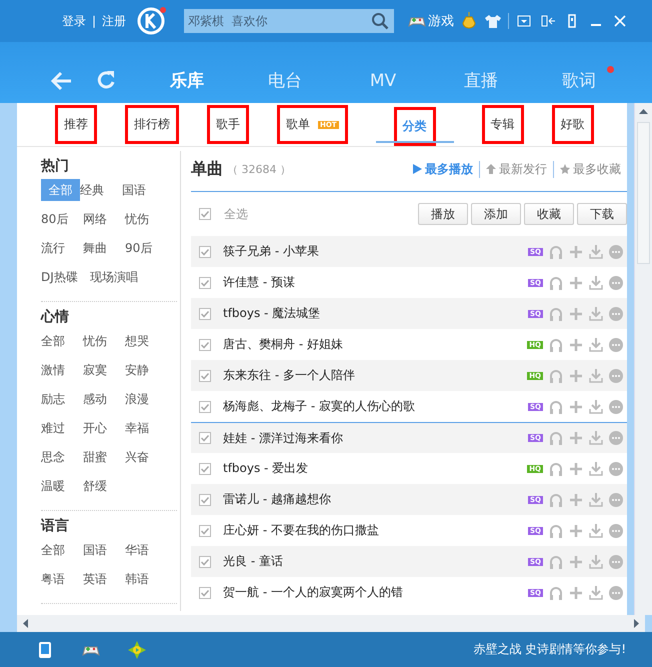 The image size is (652, 667). Describe the element at coordinates (62, 457) in the screenshot. I see `category-item: 思念` at that location.